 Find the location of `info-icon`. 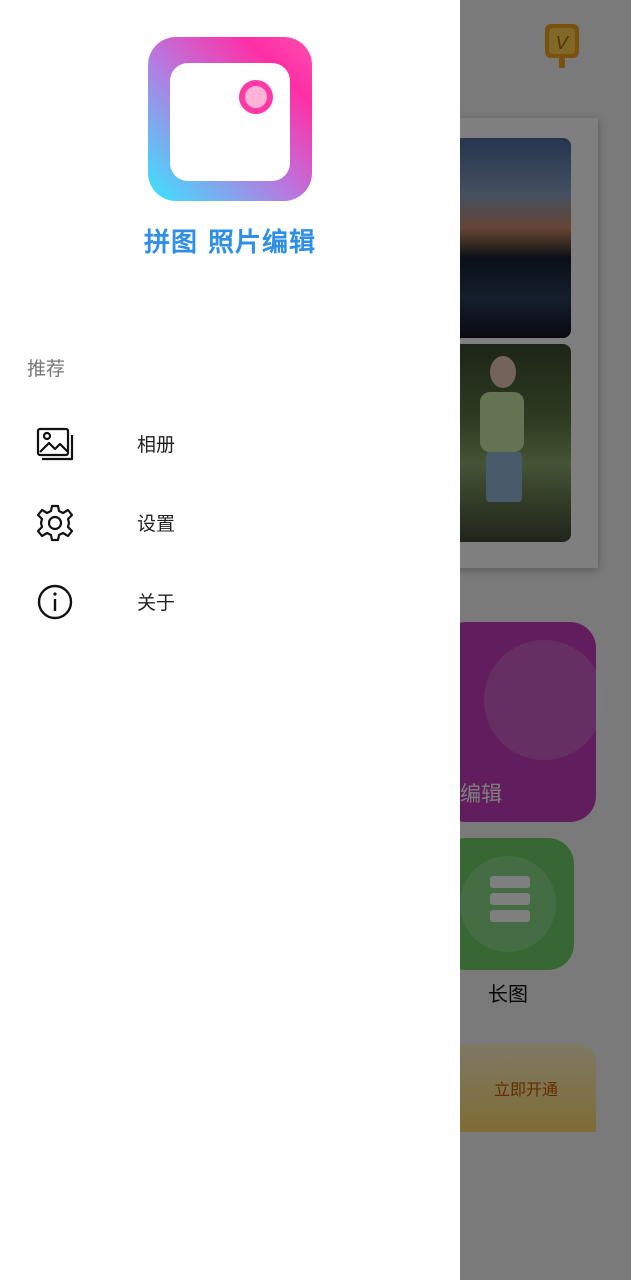

info-icon is located at coordinates (55, 602).